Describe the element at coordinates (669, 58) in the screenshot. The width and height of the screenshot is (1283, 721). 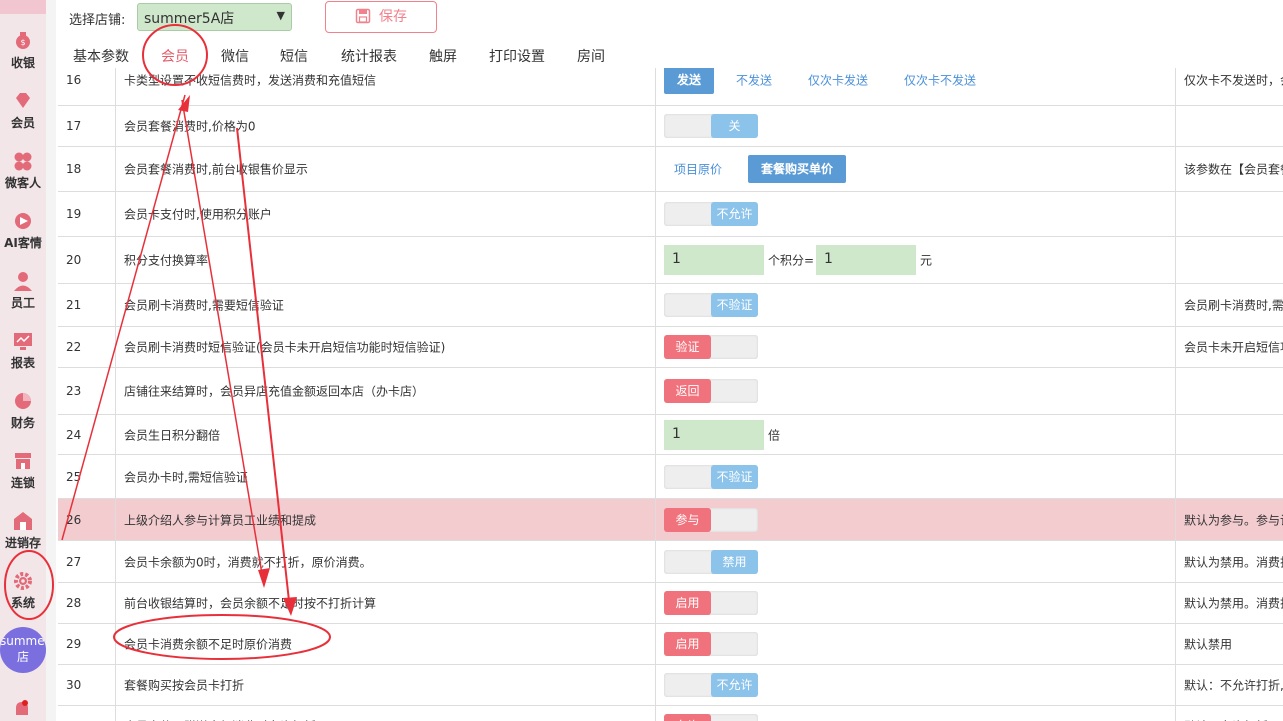
I see `tab-bar: 基本参数 会员 微信 短信 统计报表 触屏 打印设置 房间` at that location.